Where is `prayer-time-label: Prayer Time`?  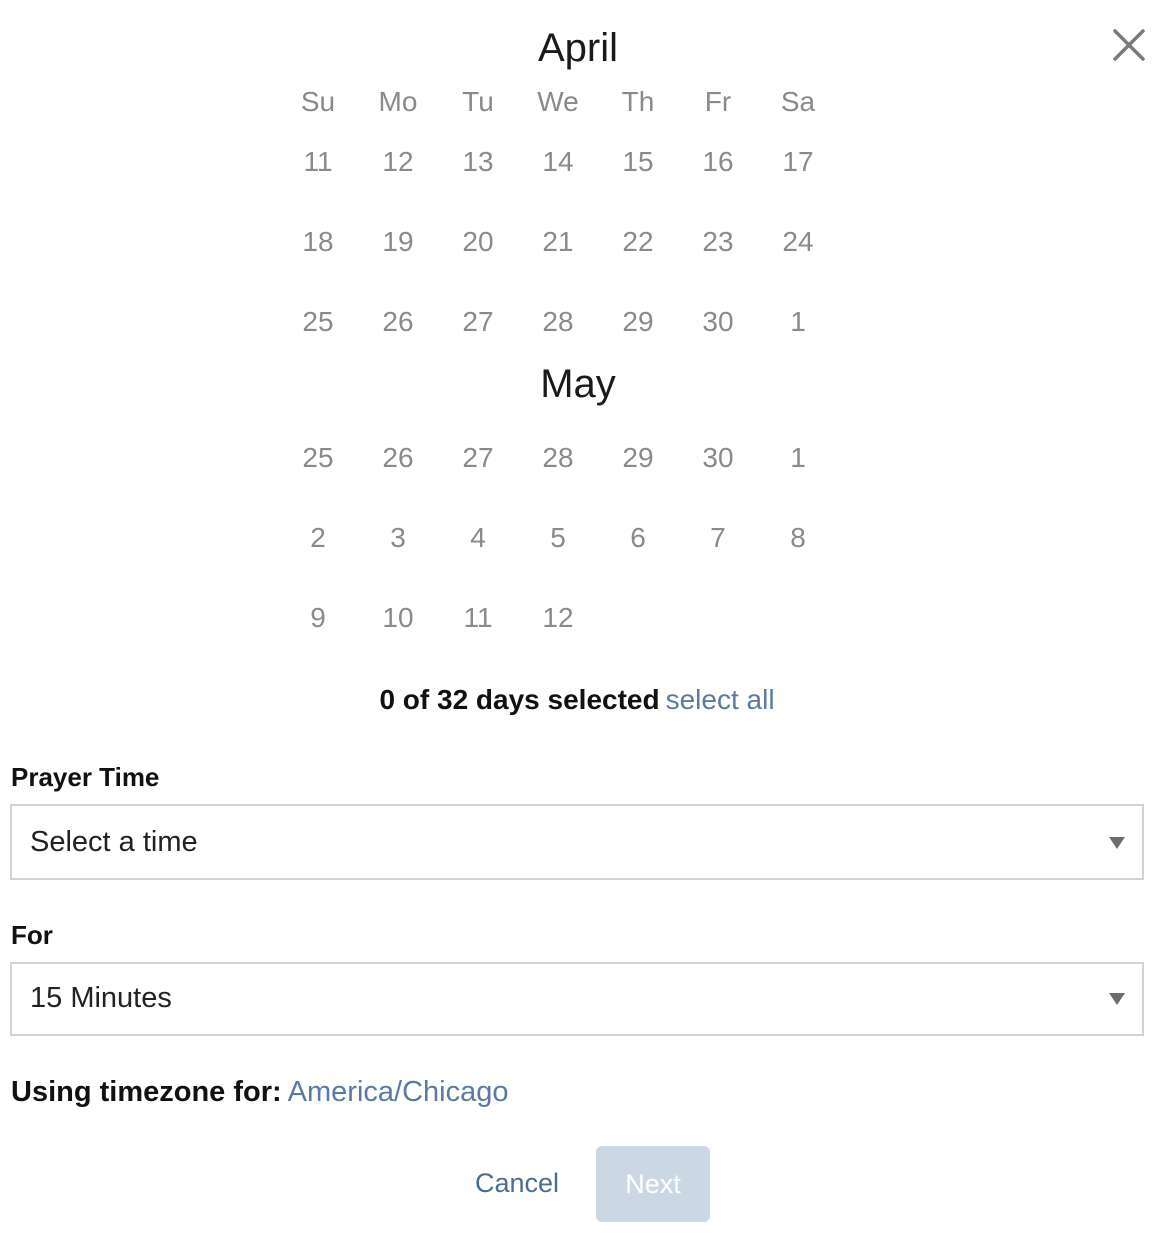 prayer-time-label: Prayer Time is located at coordinates (85, 777).